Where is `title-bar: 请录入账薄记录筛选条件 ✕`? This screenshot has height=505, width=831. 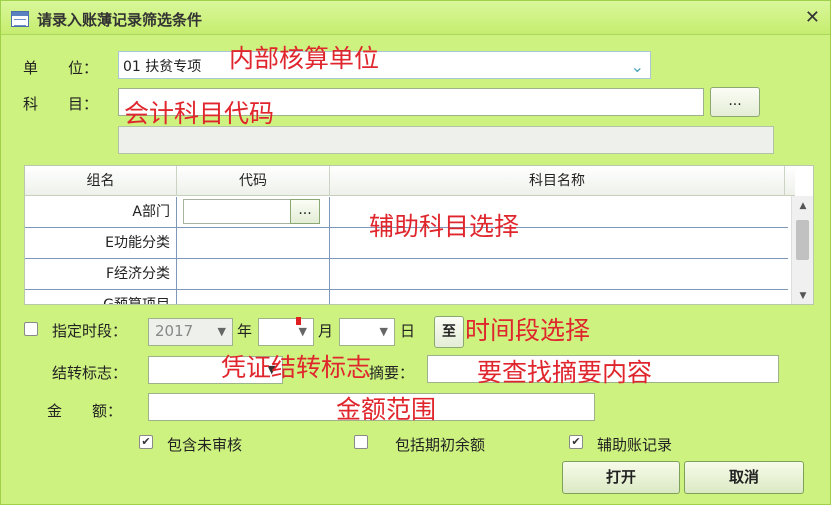
title-bar: 请录入账薄记录筛选条件 ✕ is located at coordinates (415, 18).